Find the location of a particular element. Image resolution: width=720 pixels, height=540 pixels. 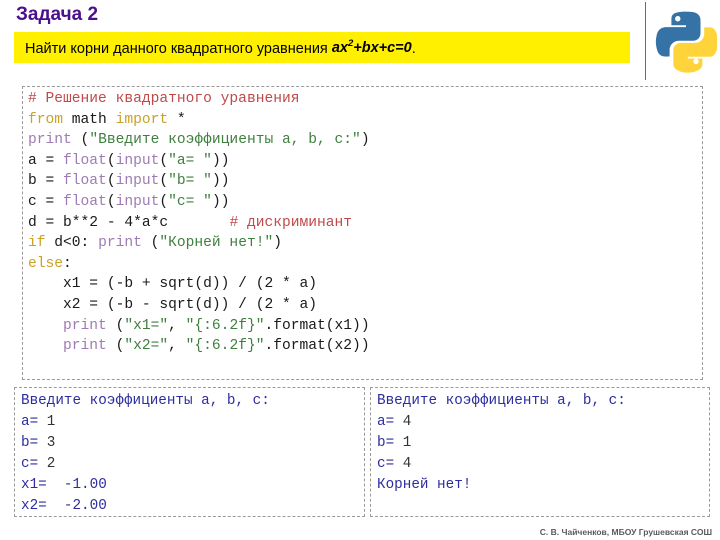

code-token: "b= " is located at coordinates (190, 181).